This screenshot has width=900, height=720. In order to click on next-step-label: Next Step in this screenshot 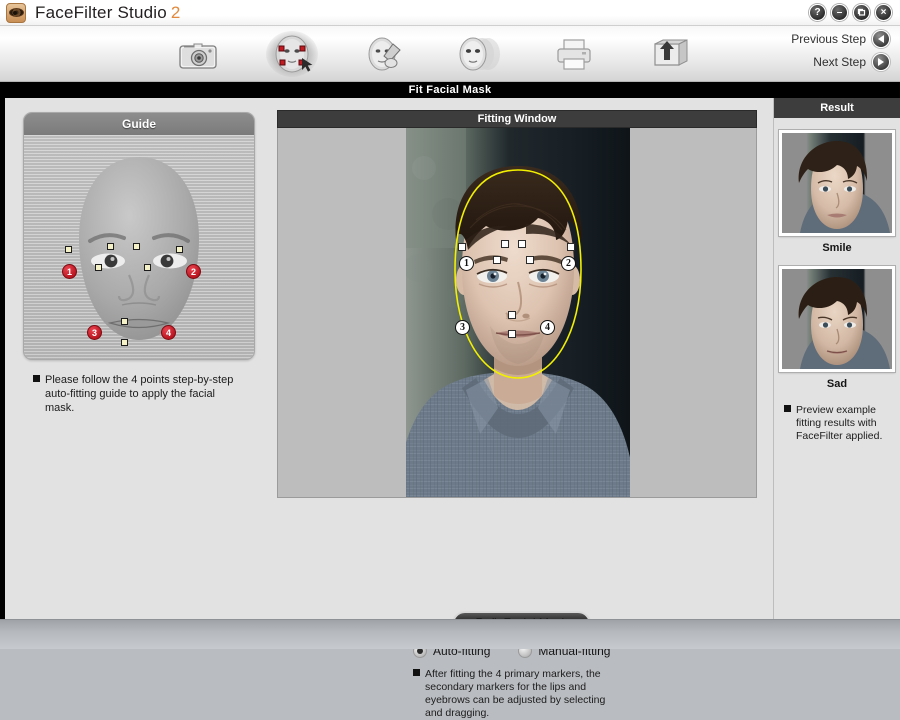, I will do `click(839, 62)`.